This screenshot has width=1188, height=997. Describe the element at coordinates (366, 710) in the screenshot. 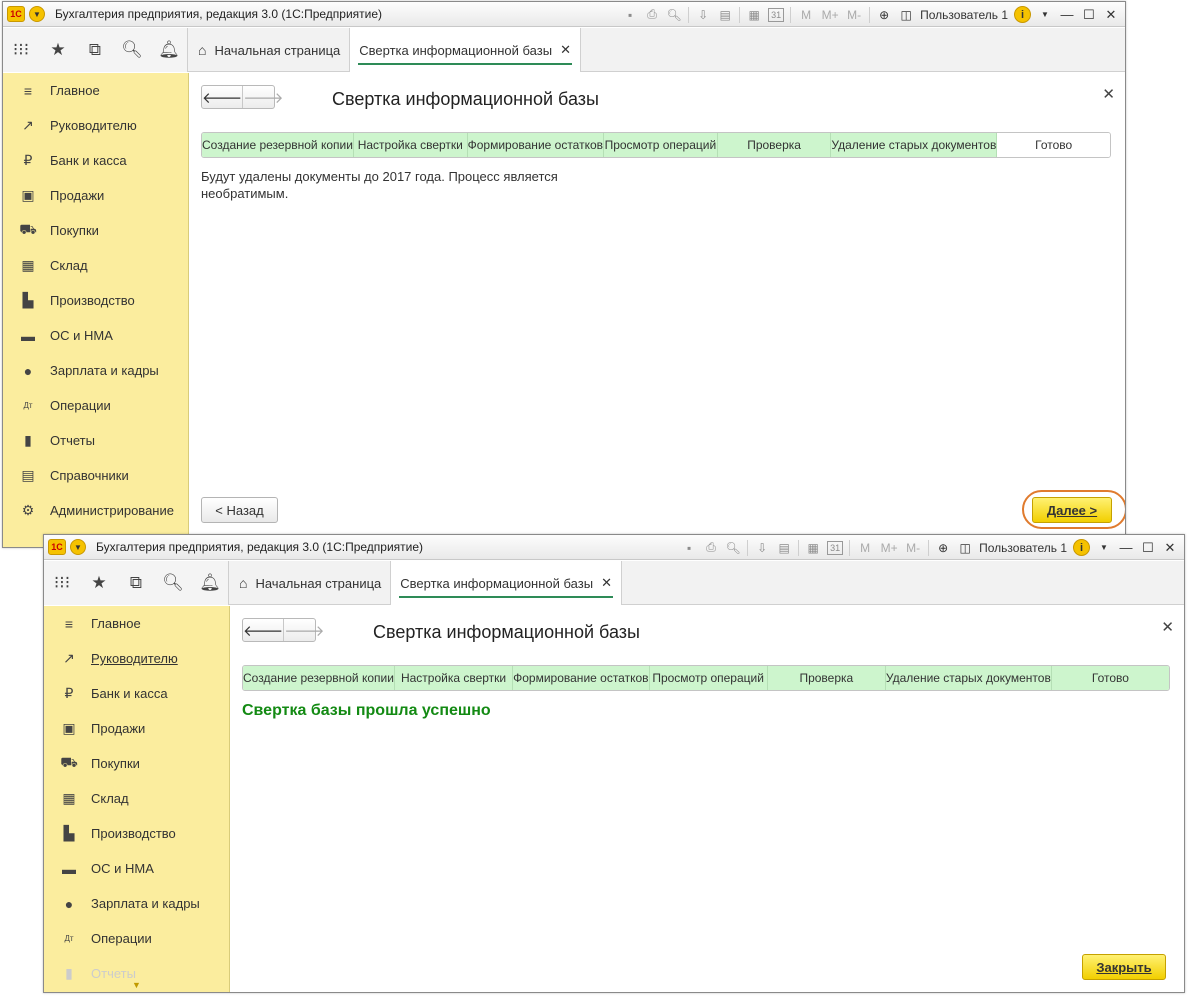

I see `success-message: Свертка базы прошла успешно` at that location.